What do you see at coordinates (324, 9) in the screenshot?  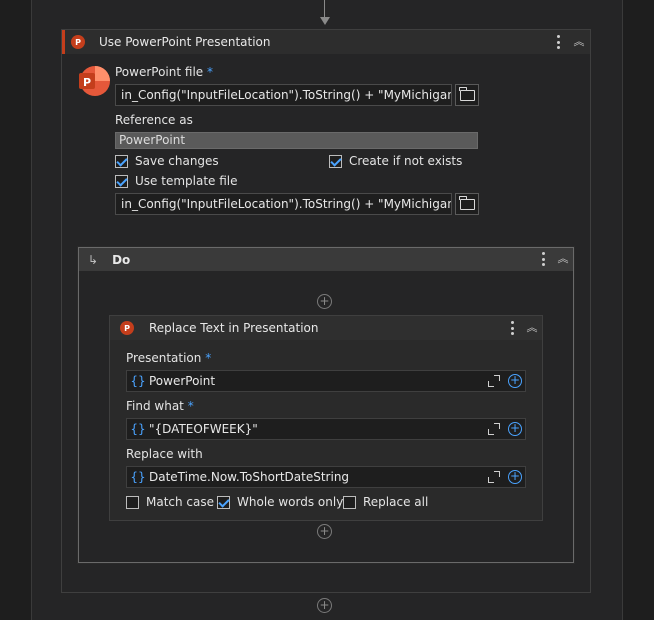 I see `connector-line` at bounding box center [324, 9].